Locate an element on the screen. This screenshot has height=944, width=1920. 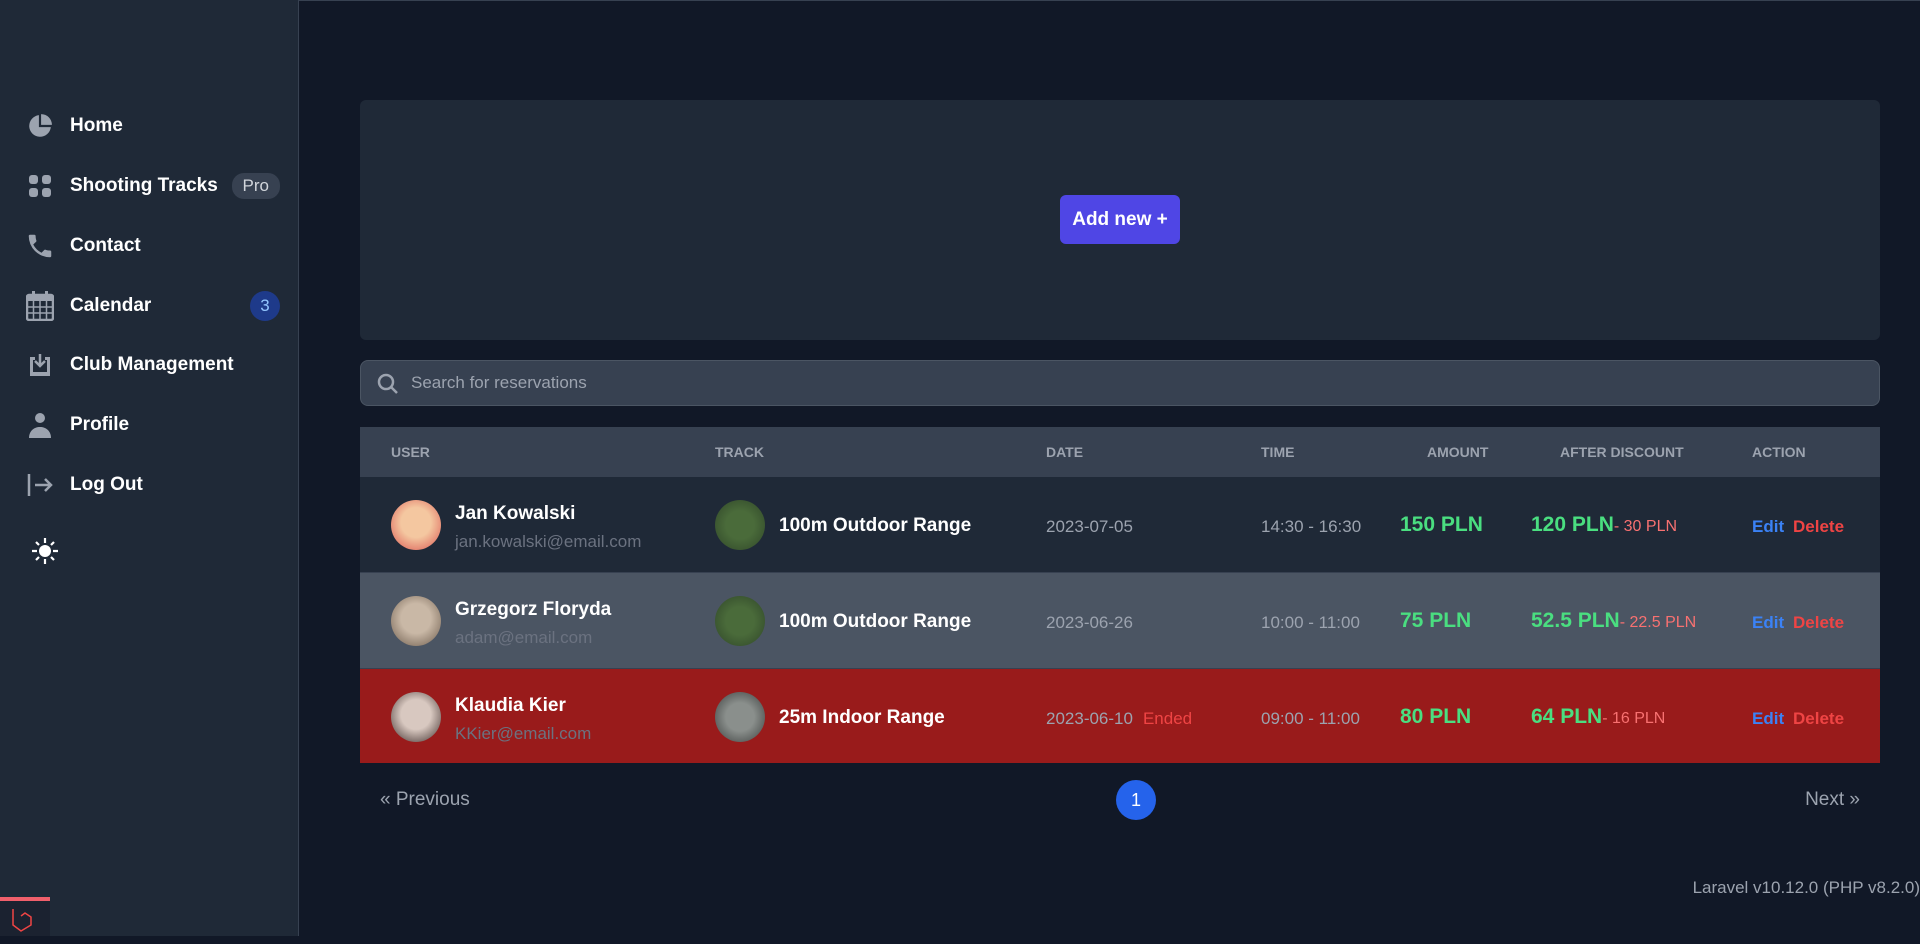
amount: 80 PLN is located at coordinates (1436, 716).